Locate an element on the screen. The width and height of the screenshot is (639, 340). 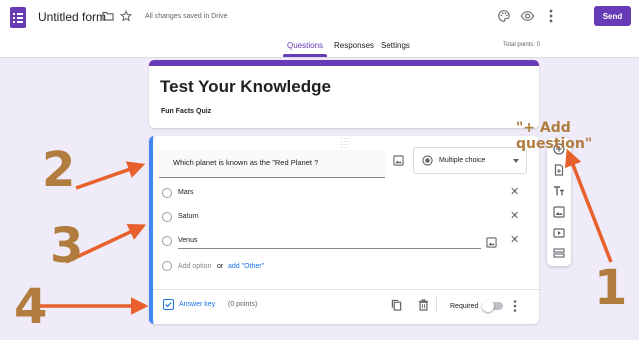
annotation-number-4: 4 is located at coordinates (31, 307).